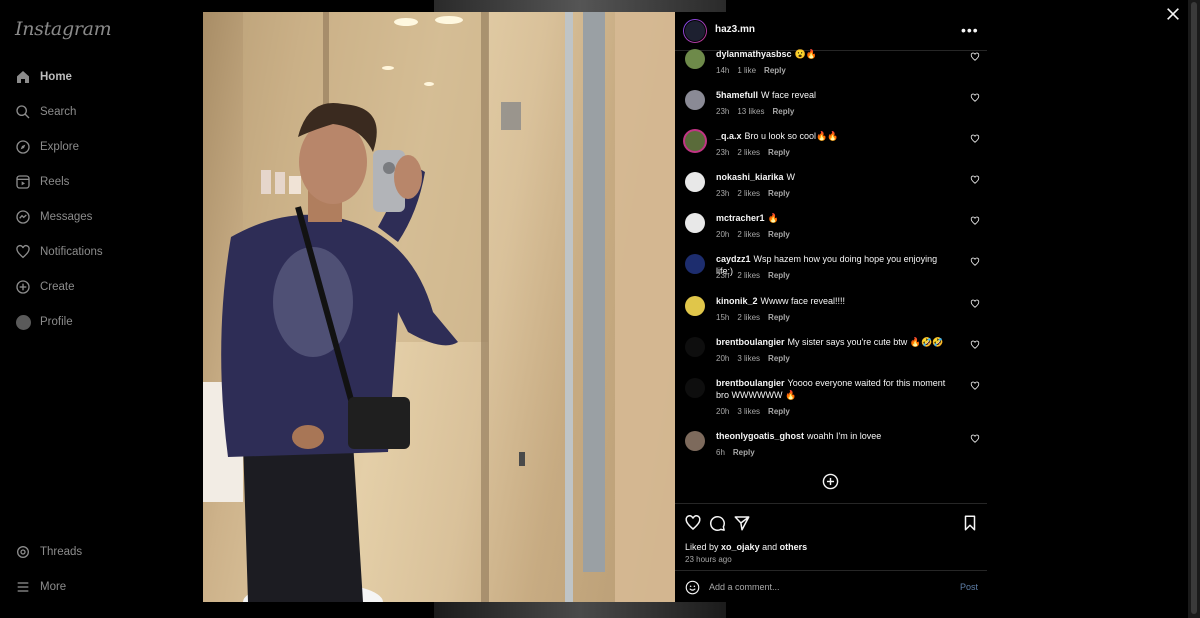  I want to click on nav-notifications: Notifications, so click(58, 252).